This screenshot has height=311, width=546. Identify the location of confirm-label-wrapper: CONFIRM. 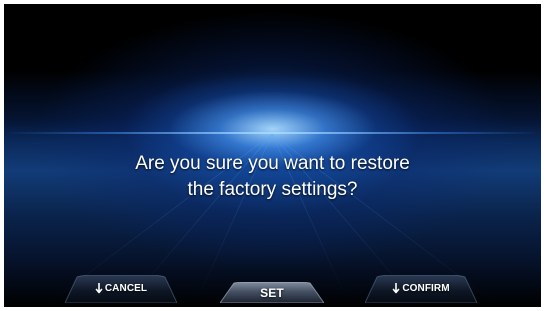
(421, 289).